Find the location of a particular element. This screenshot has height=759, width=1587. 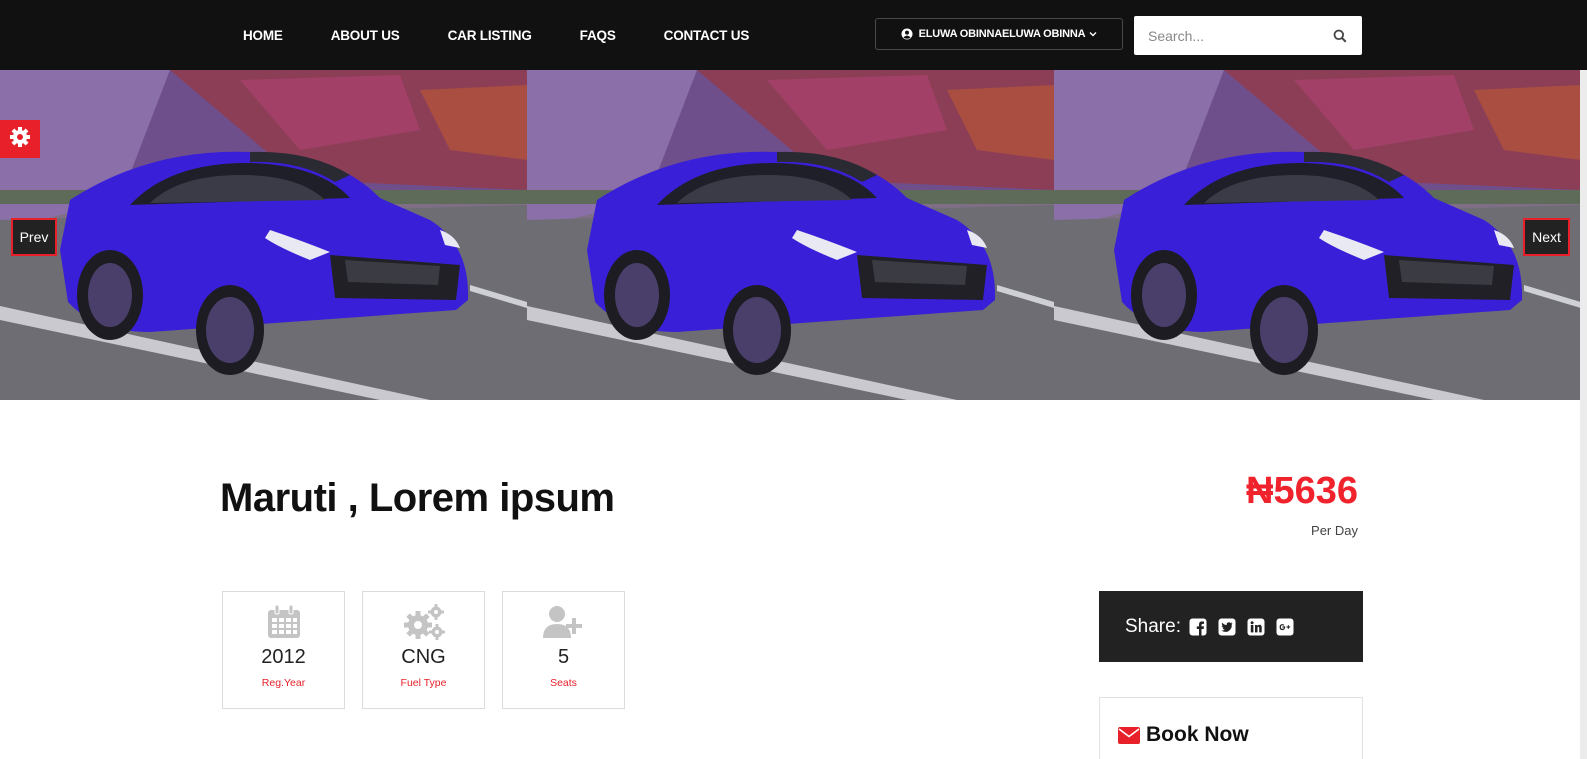

search-box is located at coordinates (1248, 35).